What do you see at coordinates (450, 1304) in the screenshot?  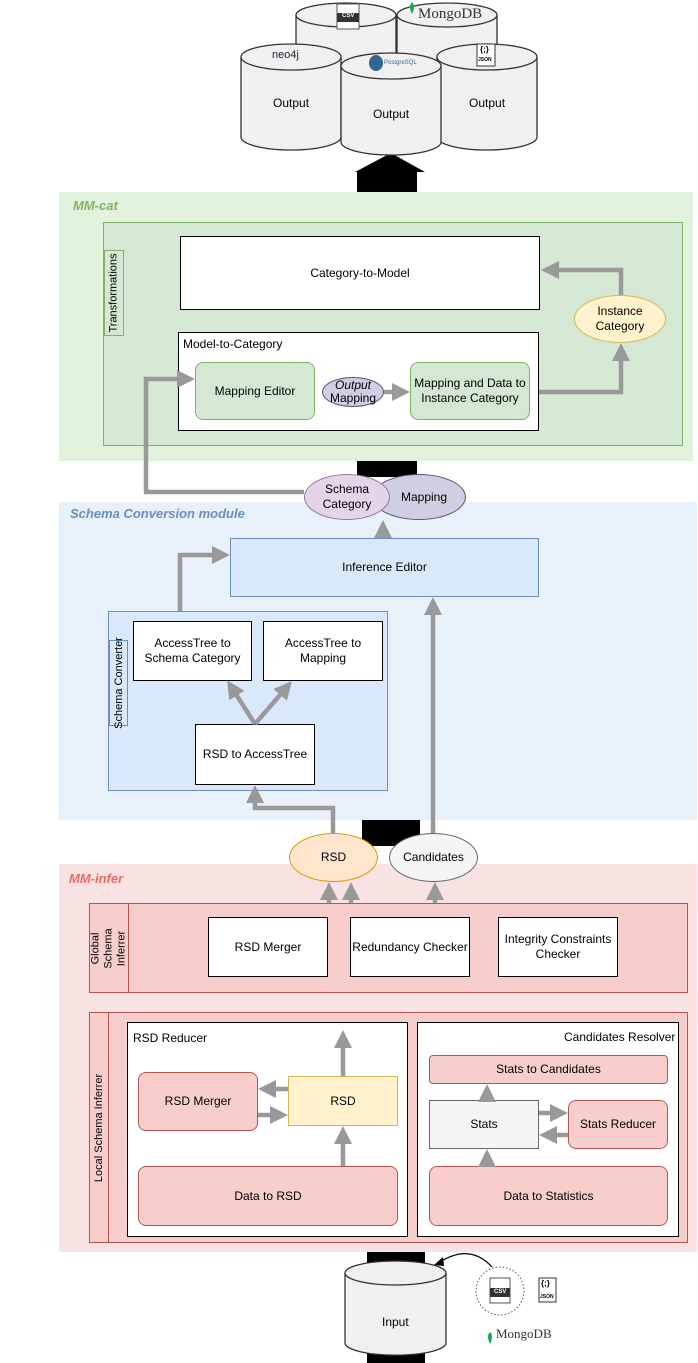 I see `input-database` at bounding box center [450, 1304].